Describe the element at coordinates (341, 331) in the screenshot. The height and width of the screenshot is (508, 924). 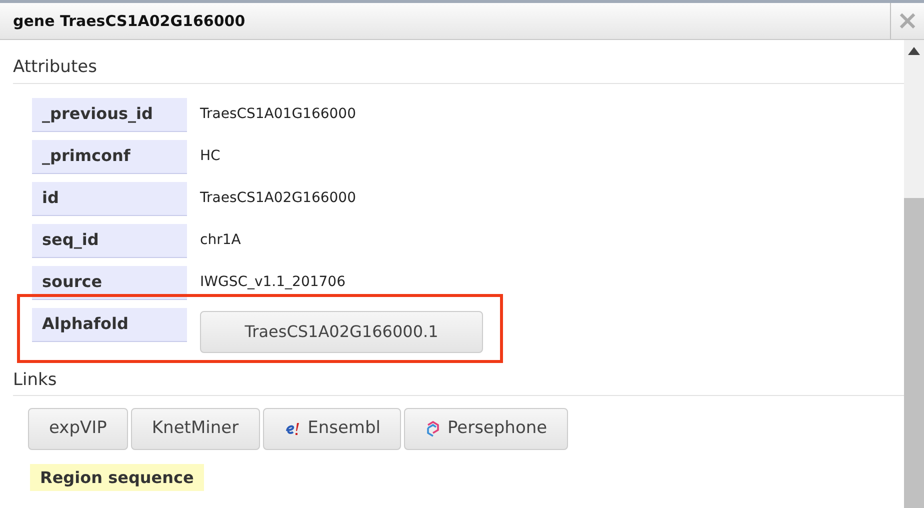
I see `alphafold-button: TraesCS1A02G166000.1` at that location.